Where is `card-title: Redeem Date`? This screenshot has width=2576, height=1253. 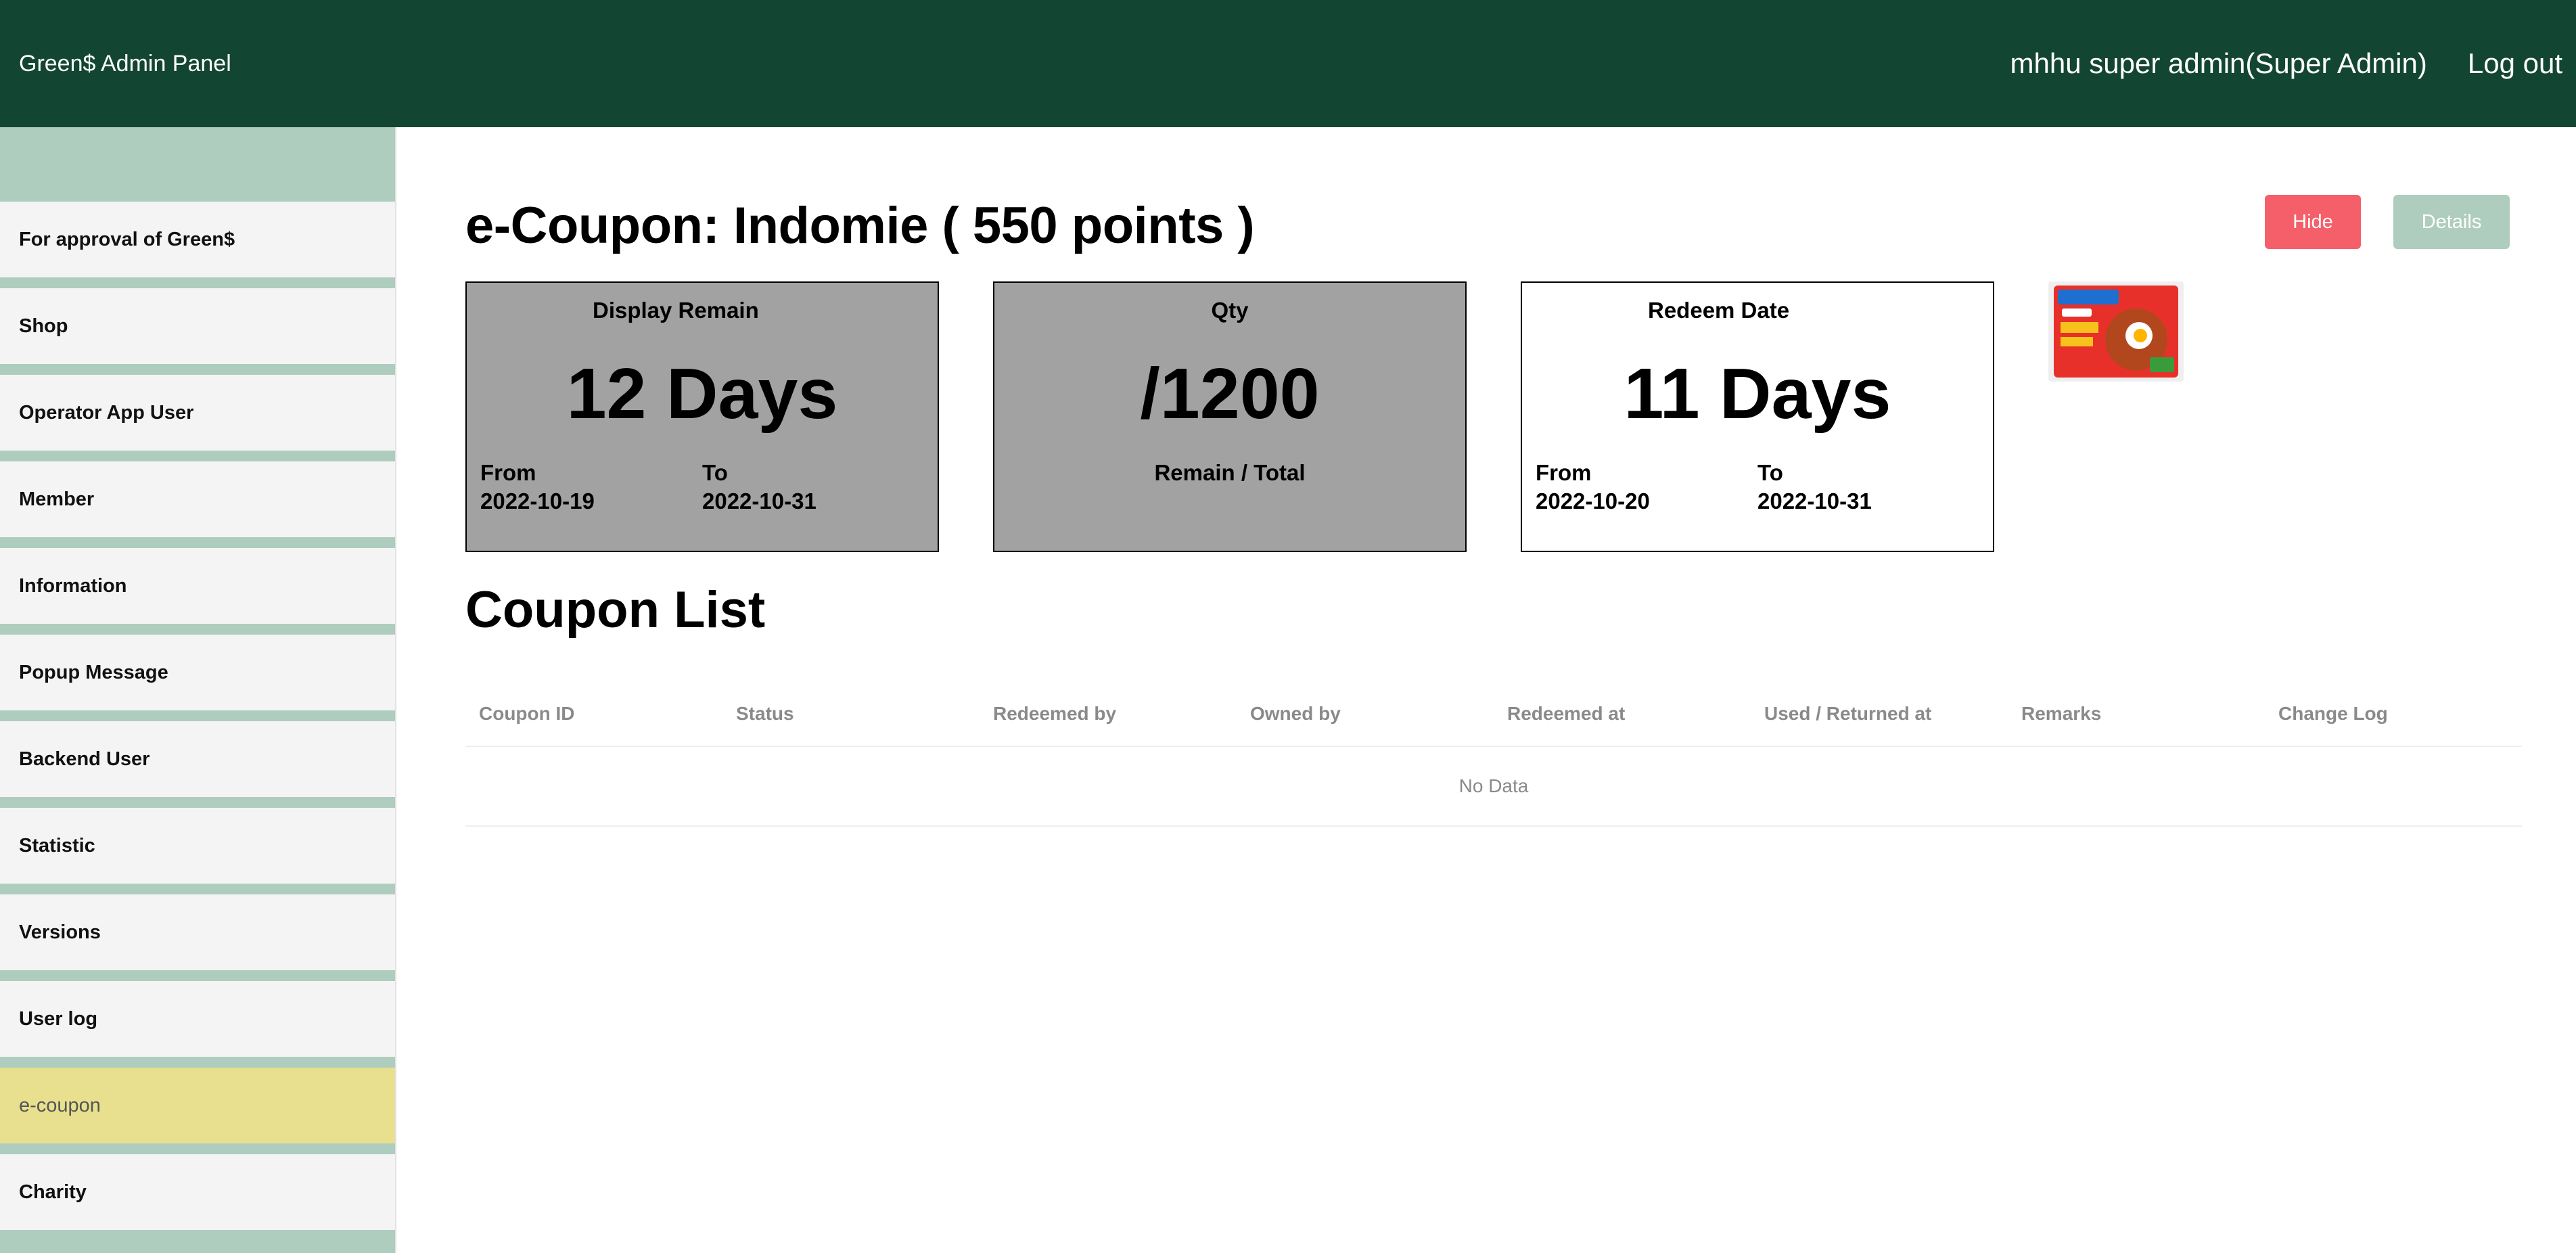 card-title: Redeem Date is located at coordinates (1719, 310).